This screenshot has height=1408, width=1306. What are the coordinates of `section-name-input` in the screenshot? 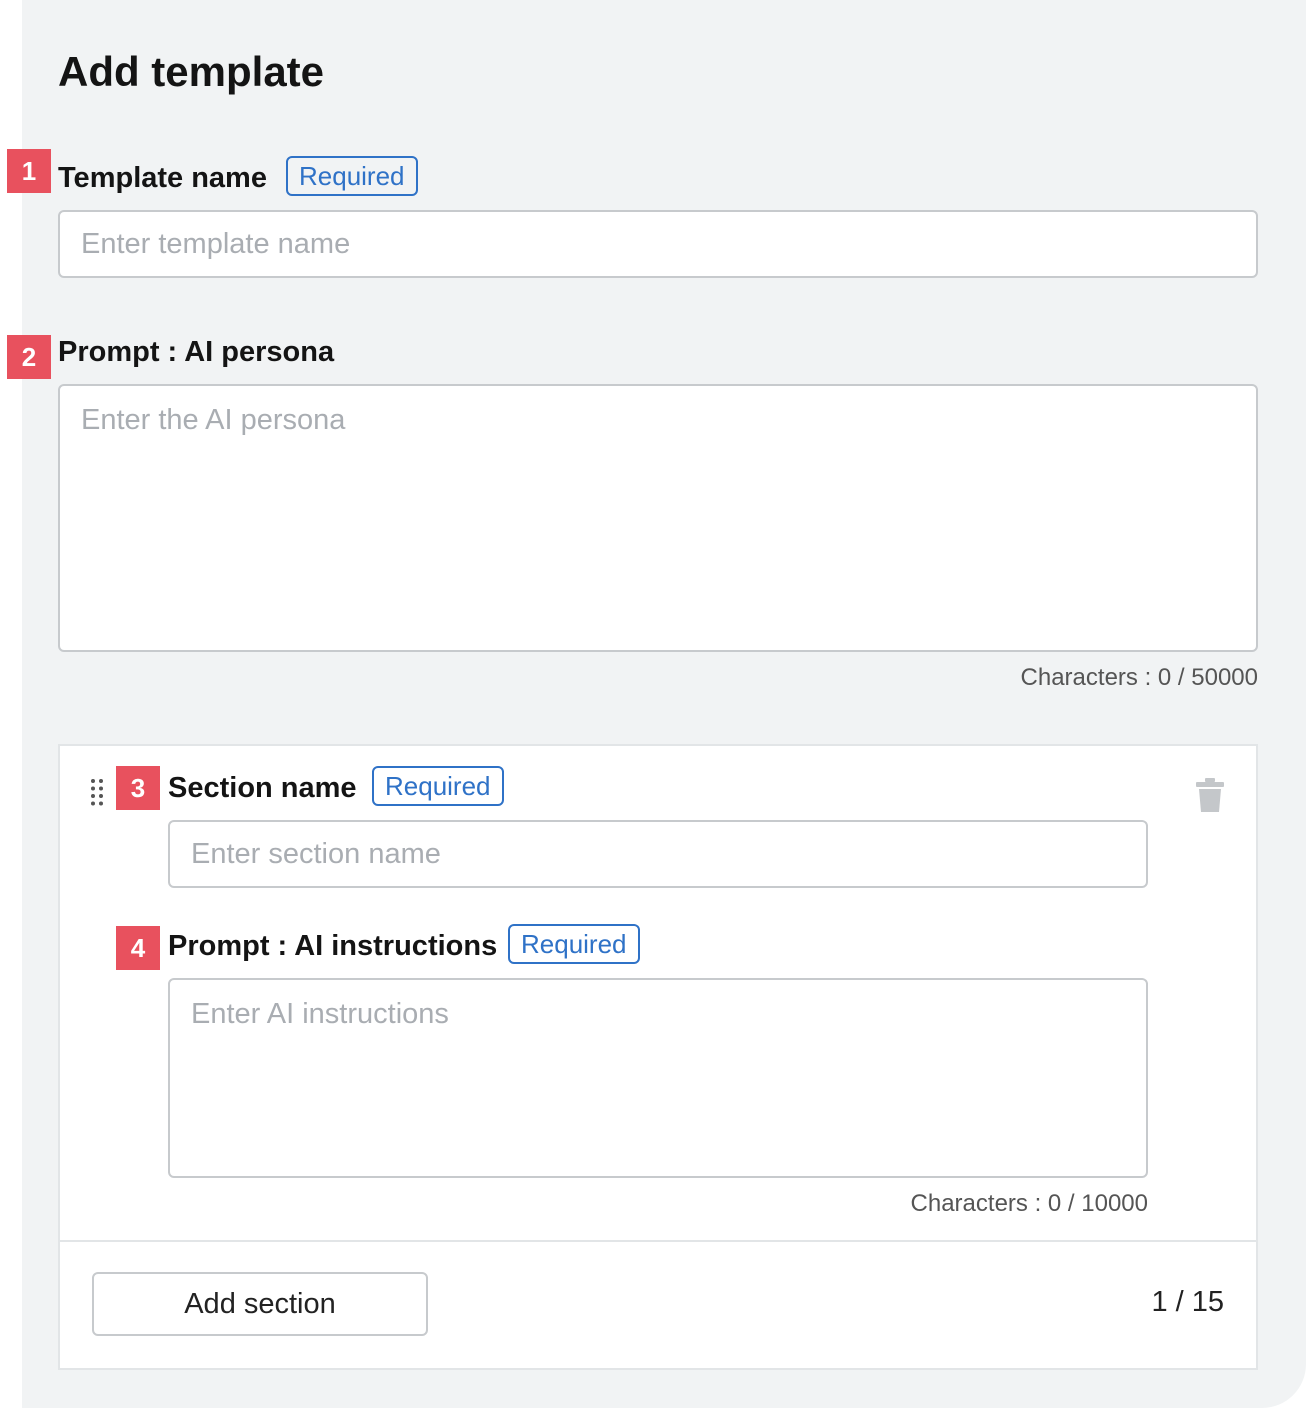 It's located at (658, 854).